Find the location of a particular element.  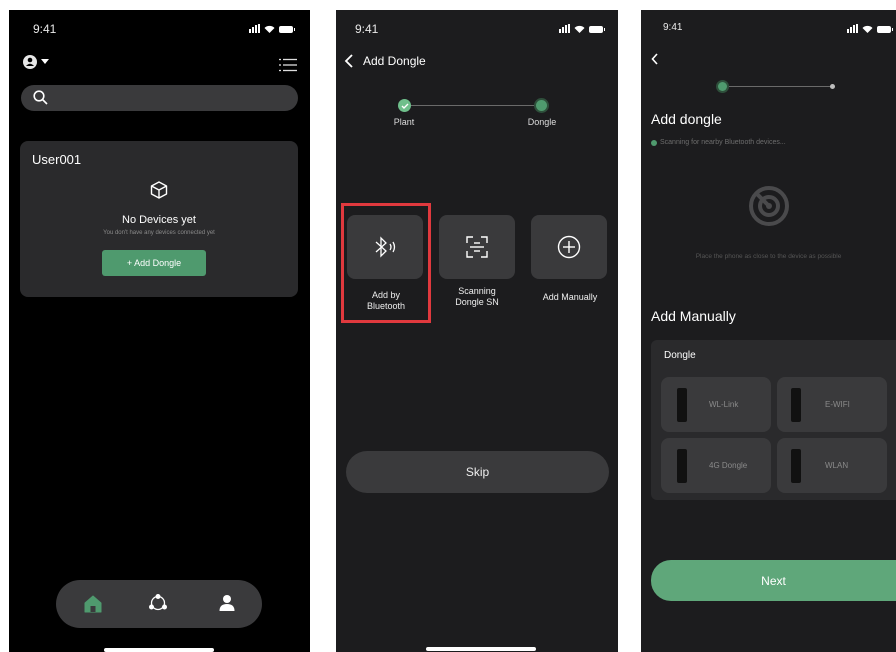

scanning-dot is located at coordinates (654, 142).